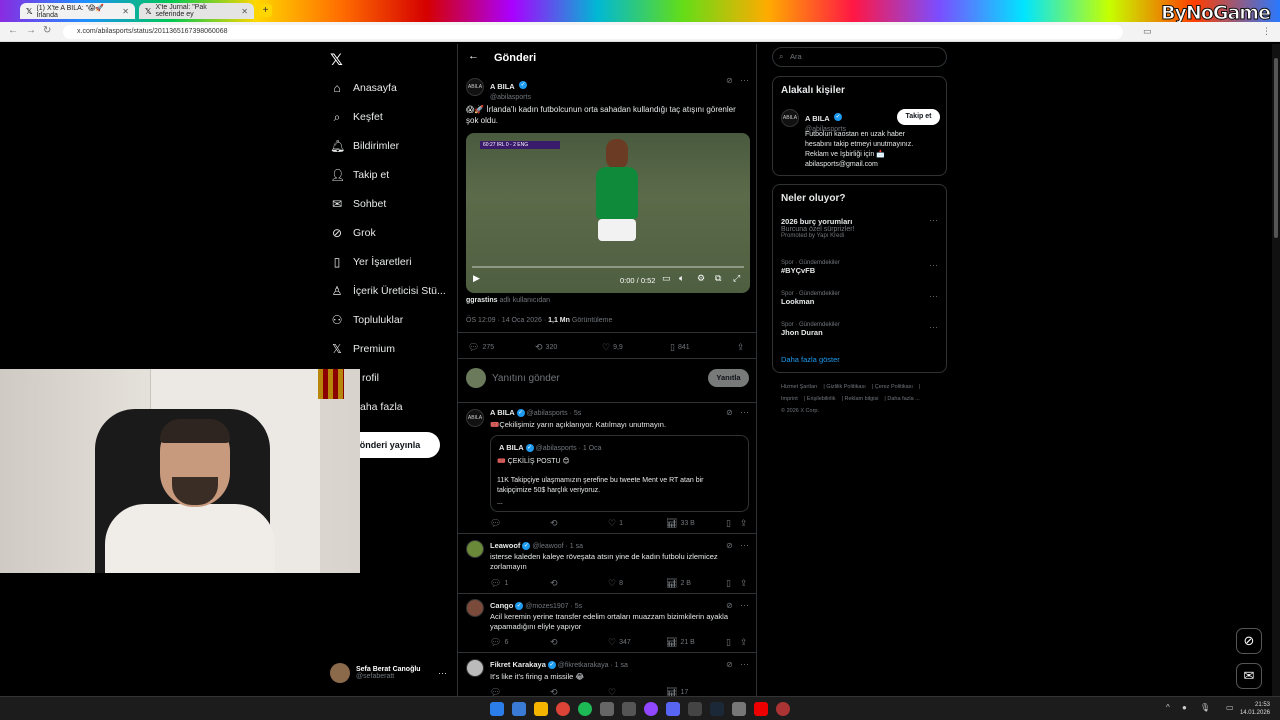 Image resolution: width=1280 pixels, height=720 pixels. Describe the element at coordinates (918, 117) in the screenshot. I see `follow-button: Takip et` at that location.